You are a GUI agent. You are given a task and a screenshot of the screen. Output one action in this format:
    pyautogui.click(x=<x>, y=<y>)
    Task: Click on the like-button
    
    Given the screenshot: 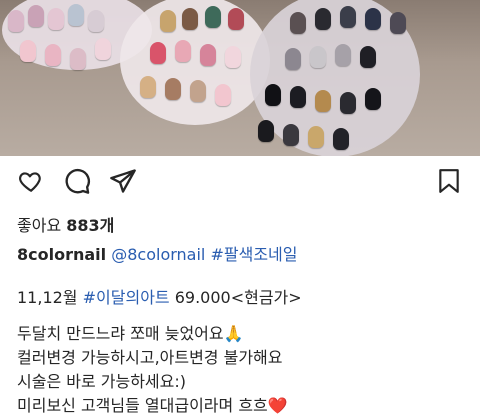 What is the action you would take?
    pyautogui.click(x=31, y=181)
    